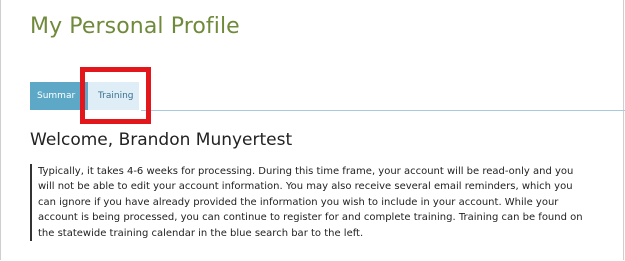 The width and height of the screenshot is (625, 261). What do you see at coordinates (161, 140) in the screenshot?
I see `welcome-heading: Welcome, Brandon Munyertest` at bounding box center [161, 140].